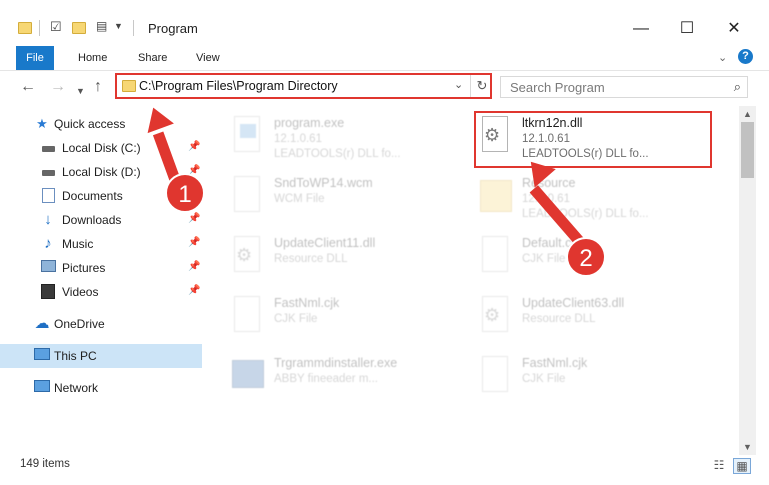 This screenshot has width=769, height=485. What do you see at coordinates (92, 196) in the screenshot?
I see `sidebar-item-label: Documents` at bounding box center [92, 196].